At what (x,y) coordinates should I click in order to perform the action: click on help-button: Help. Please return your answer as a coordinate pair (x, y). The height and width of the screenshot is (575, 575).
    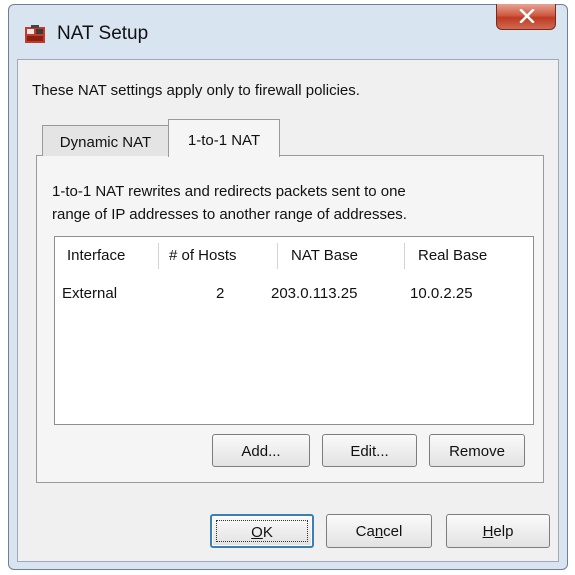
    Looking at the image, I should click on (498, 531).